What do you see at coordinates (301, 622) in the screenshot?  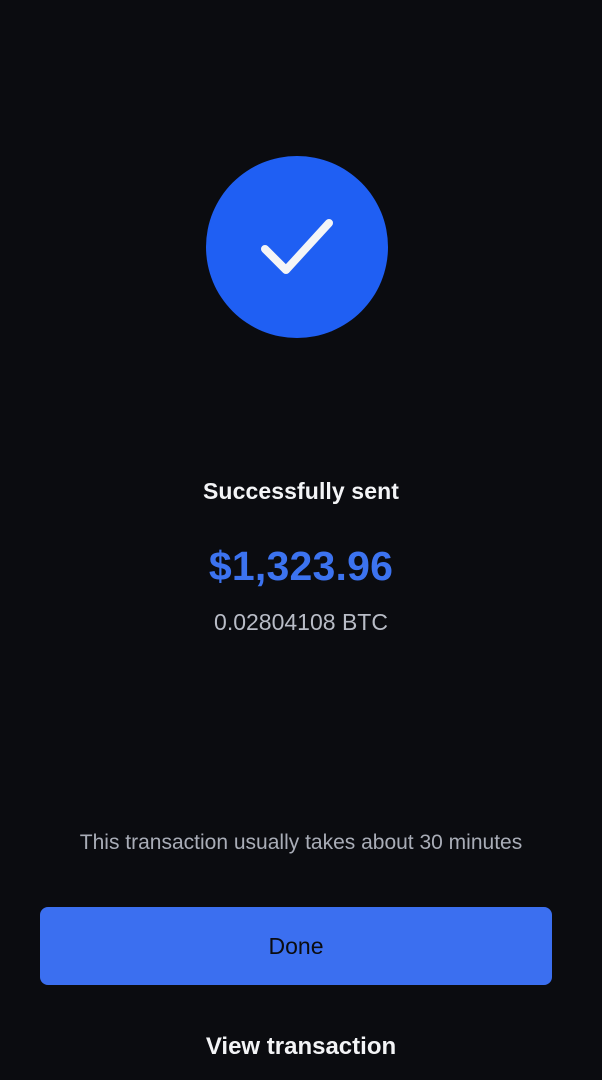 I see `crypto-amount: 0.02804108 BTC` at bounding box center [301, 622].